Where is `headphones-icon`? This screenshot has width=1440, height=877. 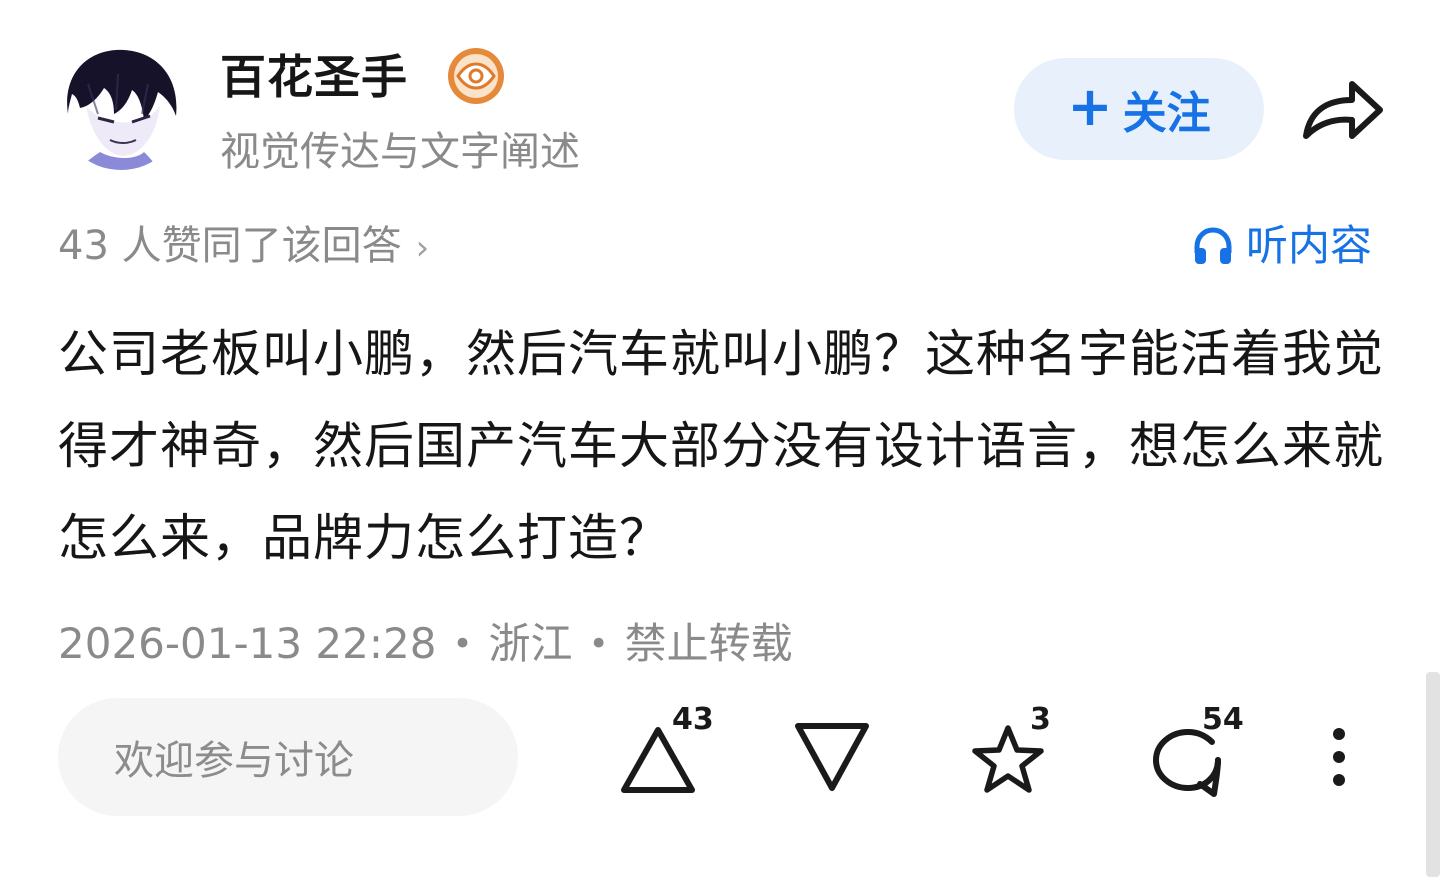
headphones-icon is located at coordinates (1213, 245).